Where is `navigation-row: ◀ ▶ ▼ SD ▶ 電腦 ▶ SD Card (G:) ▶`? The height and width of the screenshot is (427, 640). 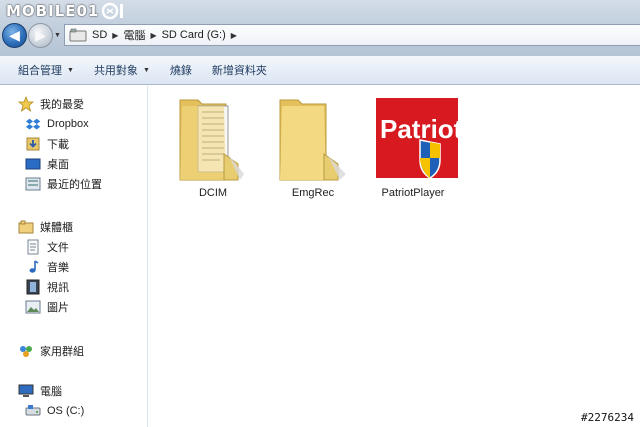 navigation-row: ◀ ▶ ▼ SD ▶ 電腦 ▶ SD Card (G:) ▶ is located at coordinates (320, 35).